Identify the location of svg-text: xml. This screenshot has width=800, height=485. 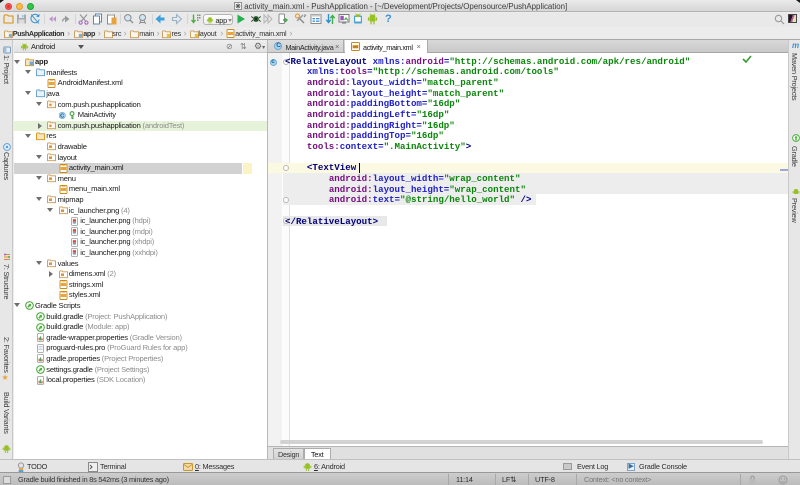
(355, 47).